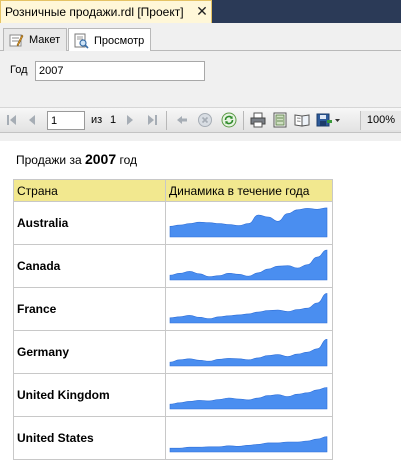 The height and width of the screenshot is (462, 401). What do you see at coordinates (94, 12) in the screenshot?
I see `document-tab-title: Розничные продажи.rdl [Проект]` at bounding box center [94, 12].